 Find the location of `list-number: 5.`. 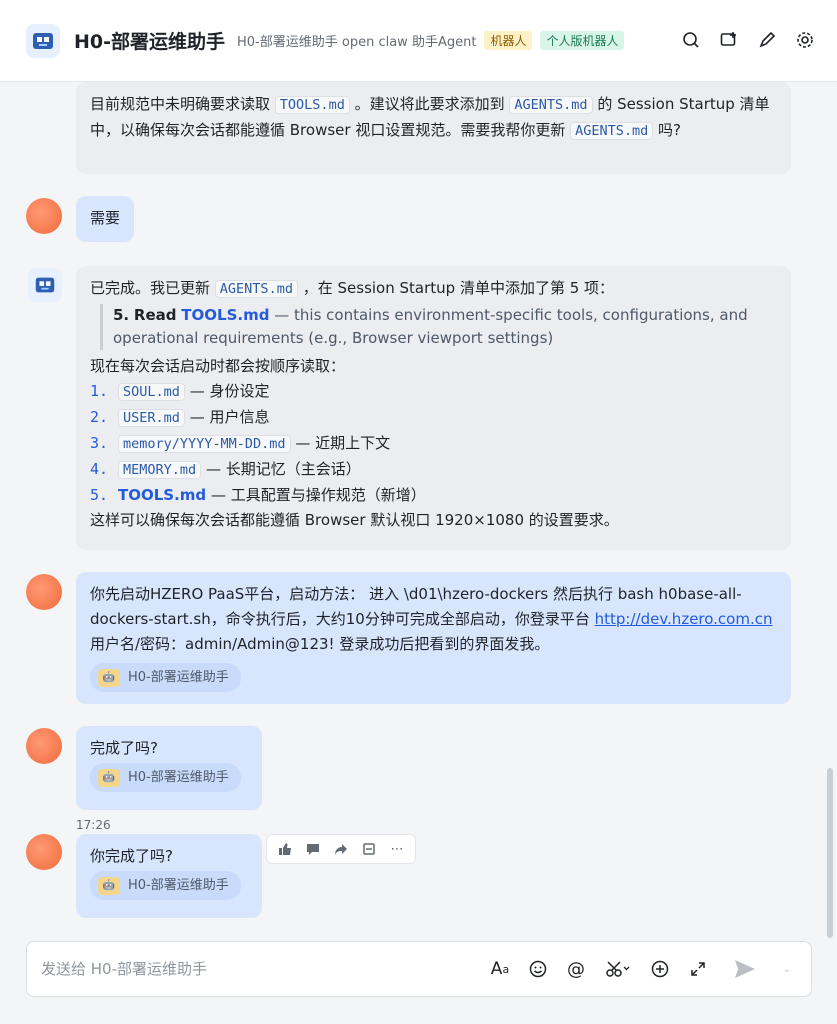

list-number: 5. is located at coordinates (99, 495).